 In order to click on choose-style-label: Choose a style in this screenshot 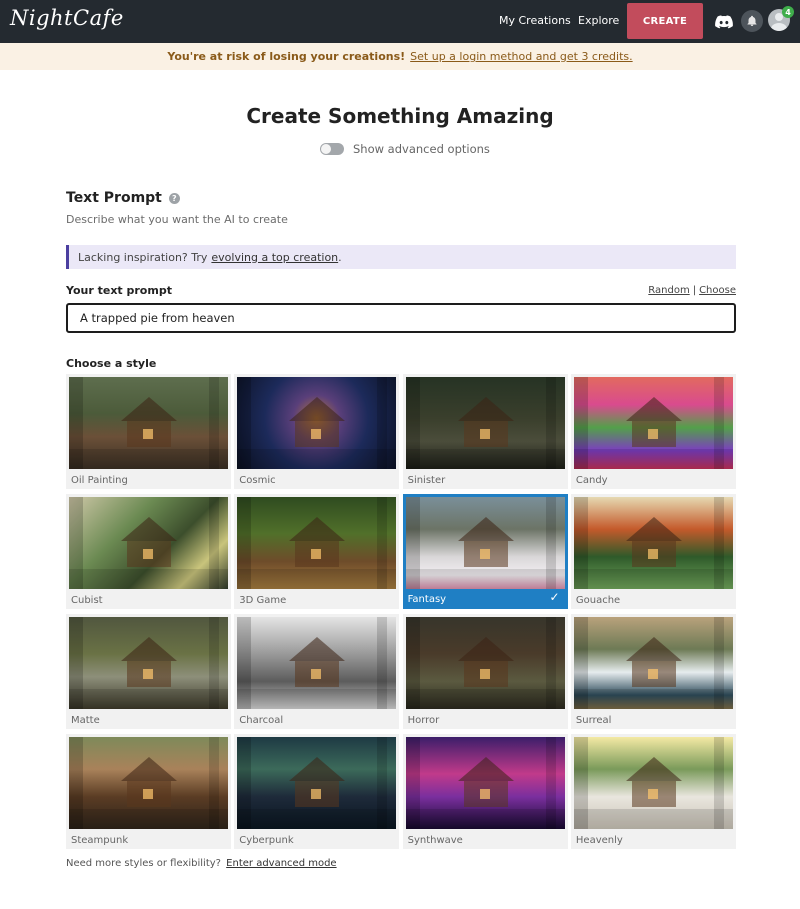, I will do `click(111, 363)`.